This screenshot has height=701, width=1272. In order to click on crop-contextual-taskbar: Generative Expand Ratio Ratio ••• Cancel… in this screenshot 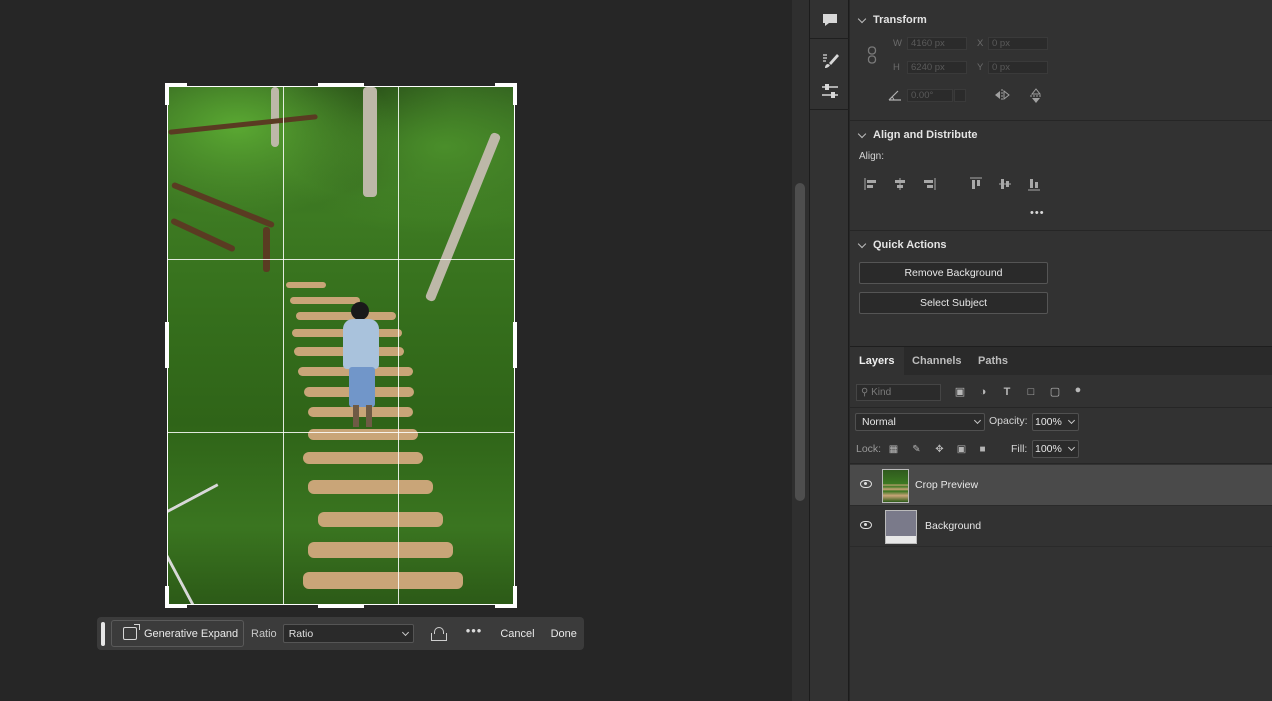, I will do `click(340, 633)`.